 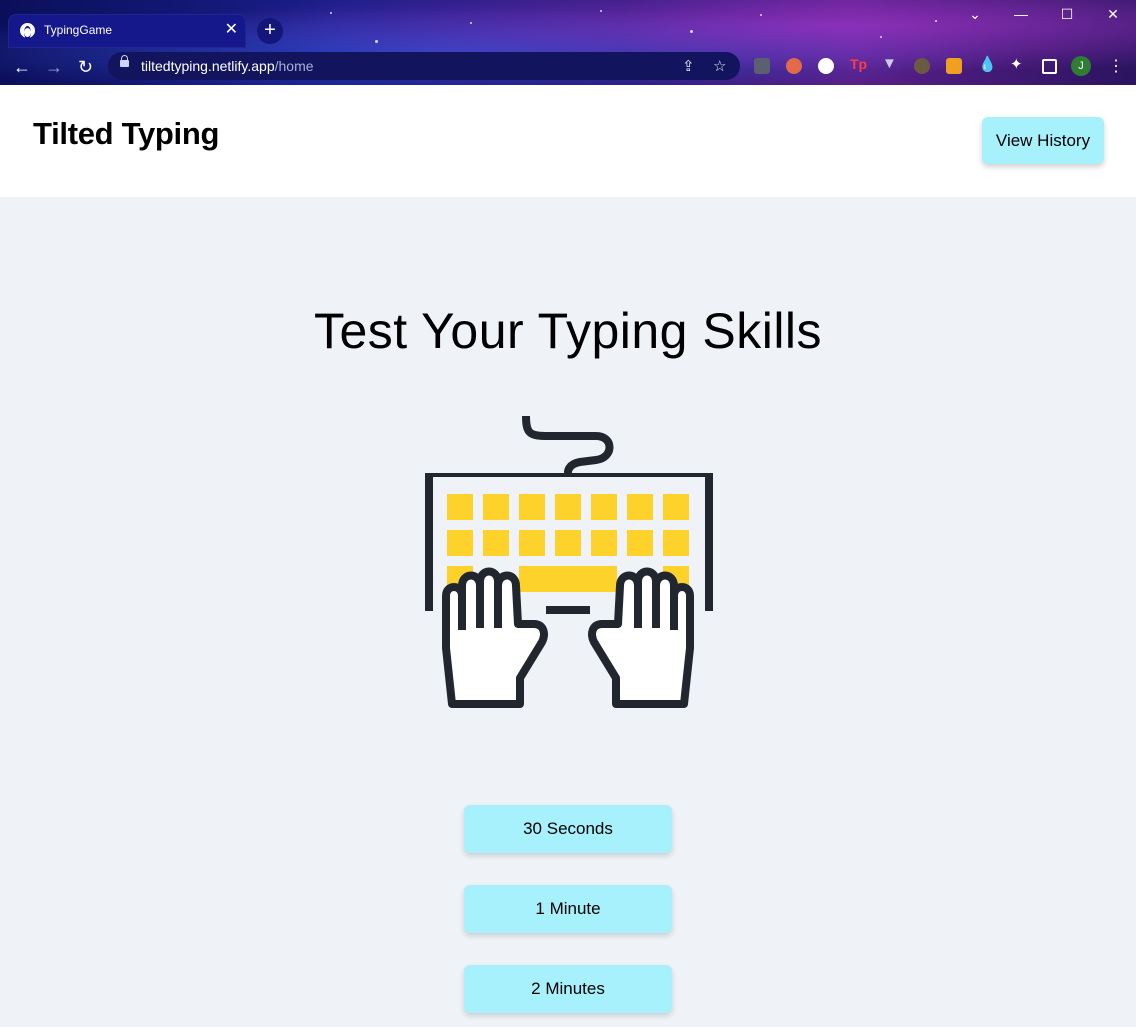 I want to click on url-text: tiltedtyping.netlify.app/home, so click(x=227, y=66).